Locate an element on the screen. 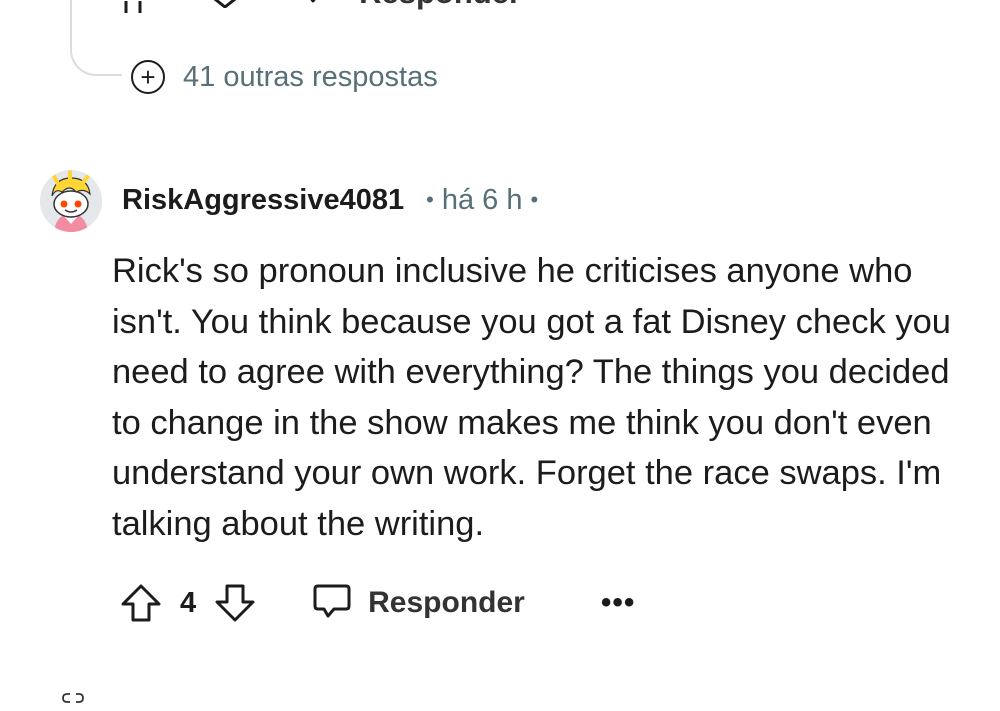 This screenshot has width=1000, height=711. plus-circle-icon: + is located at coordinates (148, 77).